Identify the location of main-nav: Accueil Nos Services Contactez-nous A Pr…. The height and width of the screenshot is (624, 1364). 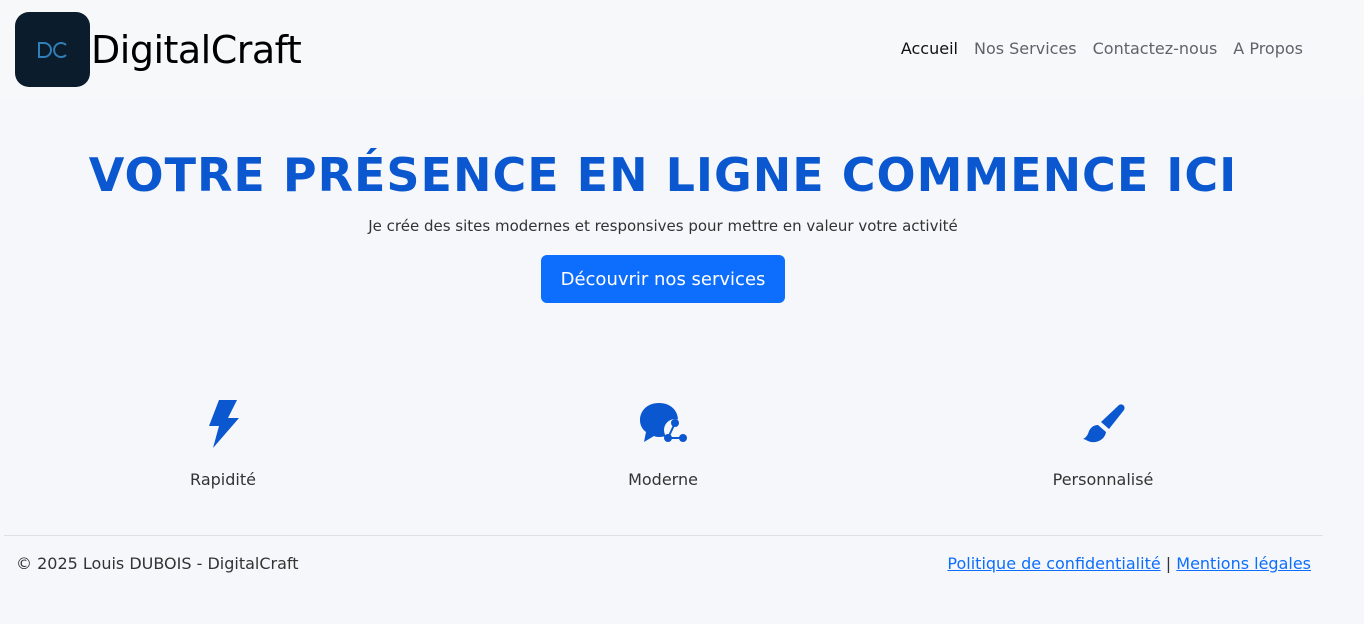
(1102, 49).